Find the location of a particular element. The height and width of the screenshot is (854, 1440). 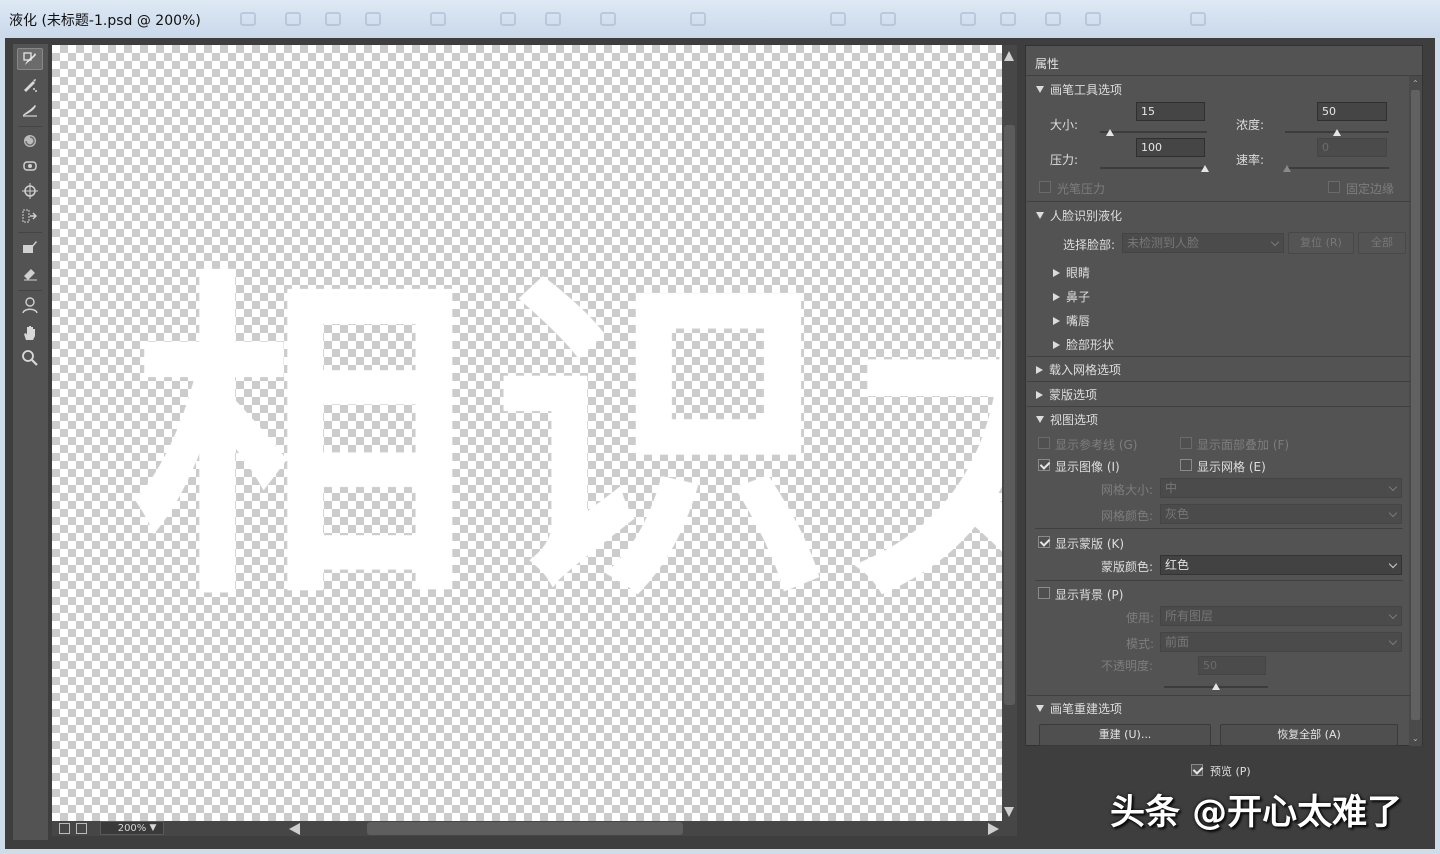

rate-slider-thumb is located at coordinates (1287, 168).